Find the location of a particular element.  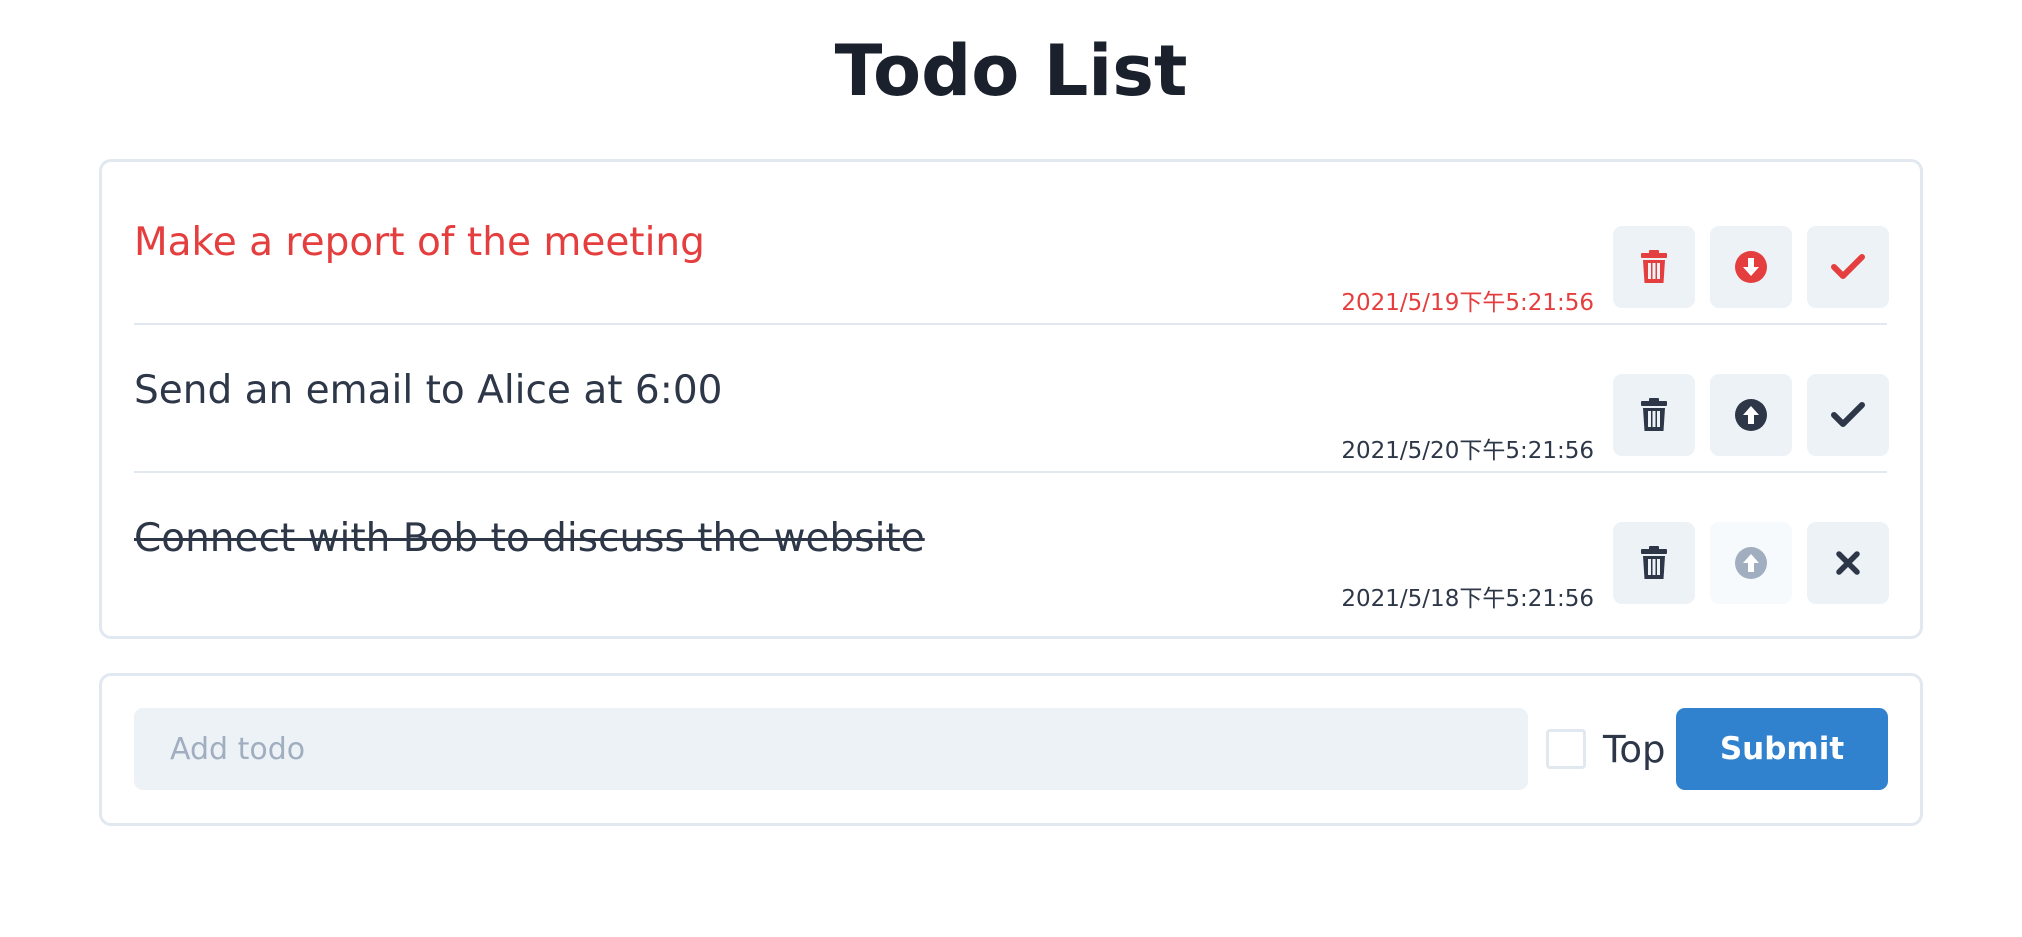

move-down-button is located at coordinates (1751, 267).